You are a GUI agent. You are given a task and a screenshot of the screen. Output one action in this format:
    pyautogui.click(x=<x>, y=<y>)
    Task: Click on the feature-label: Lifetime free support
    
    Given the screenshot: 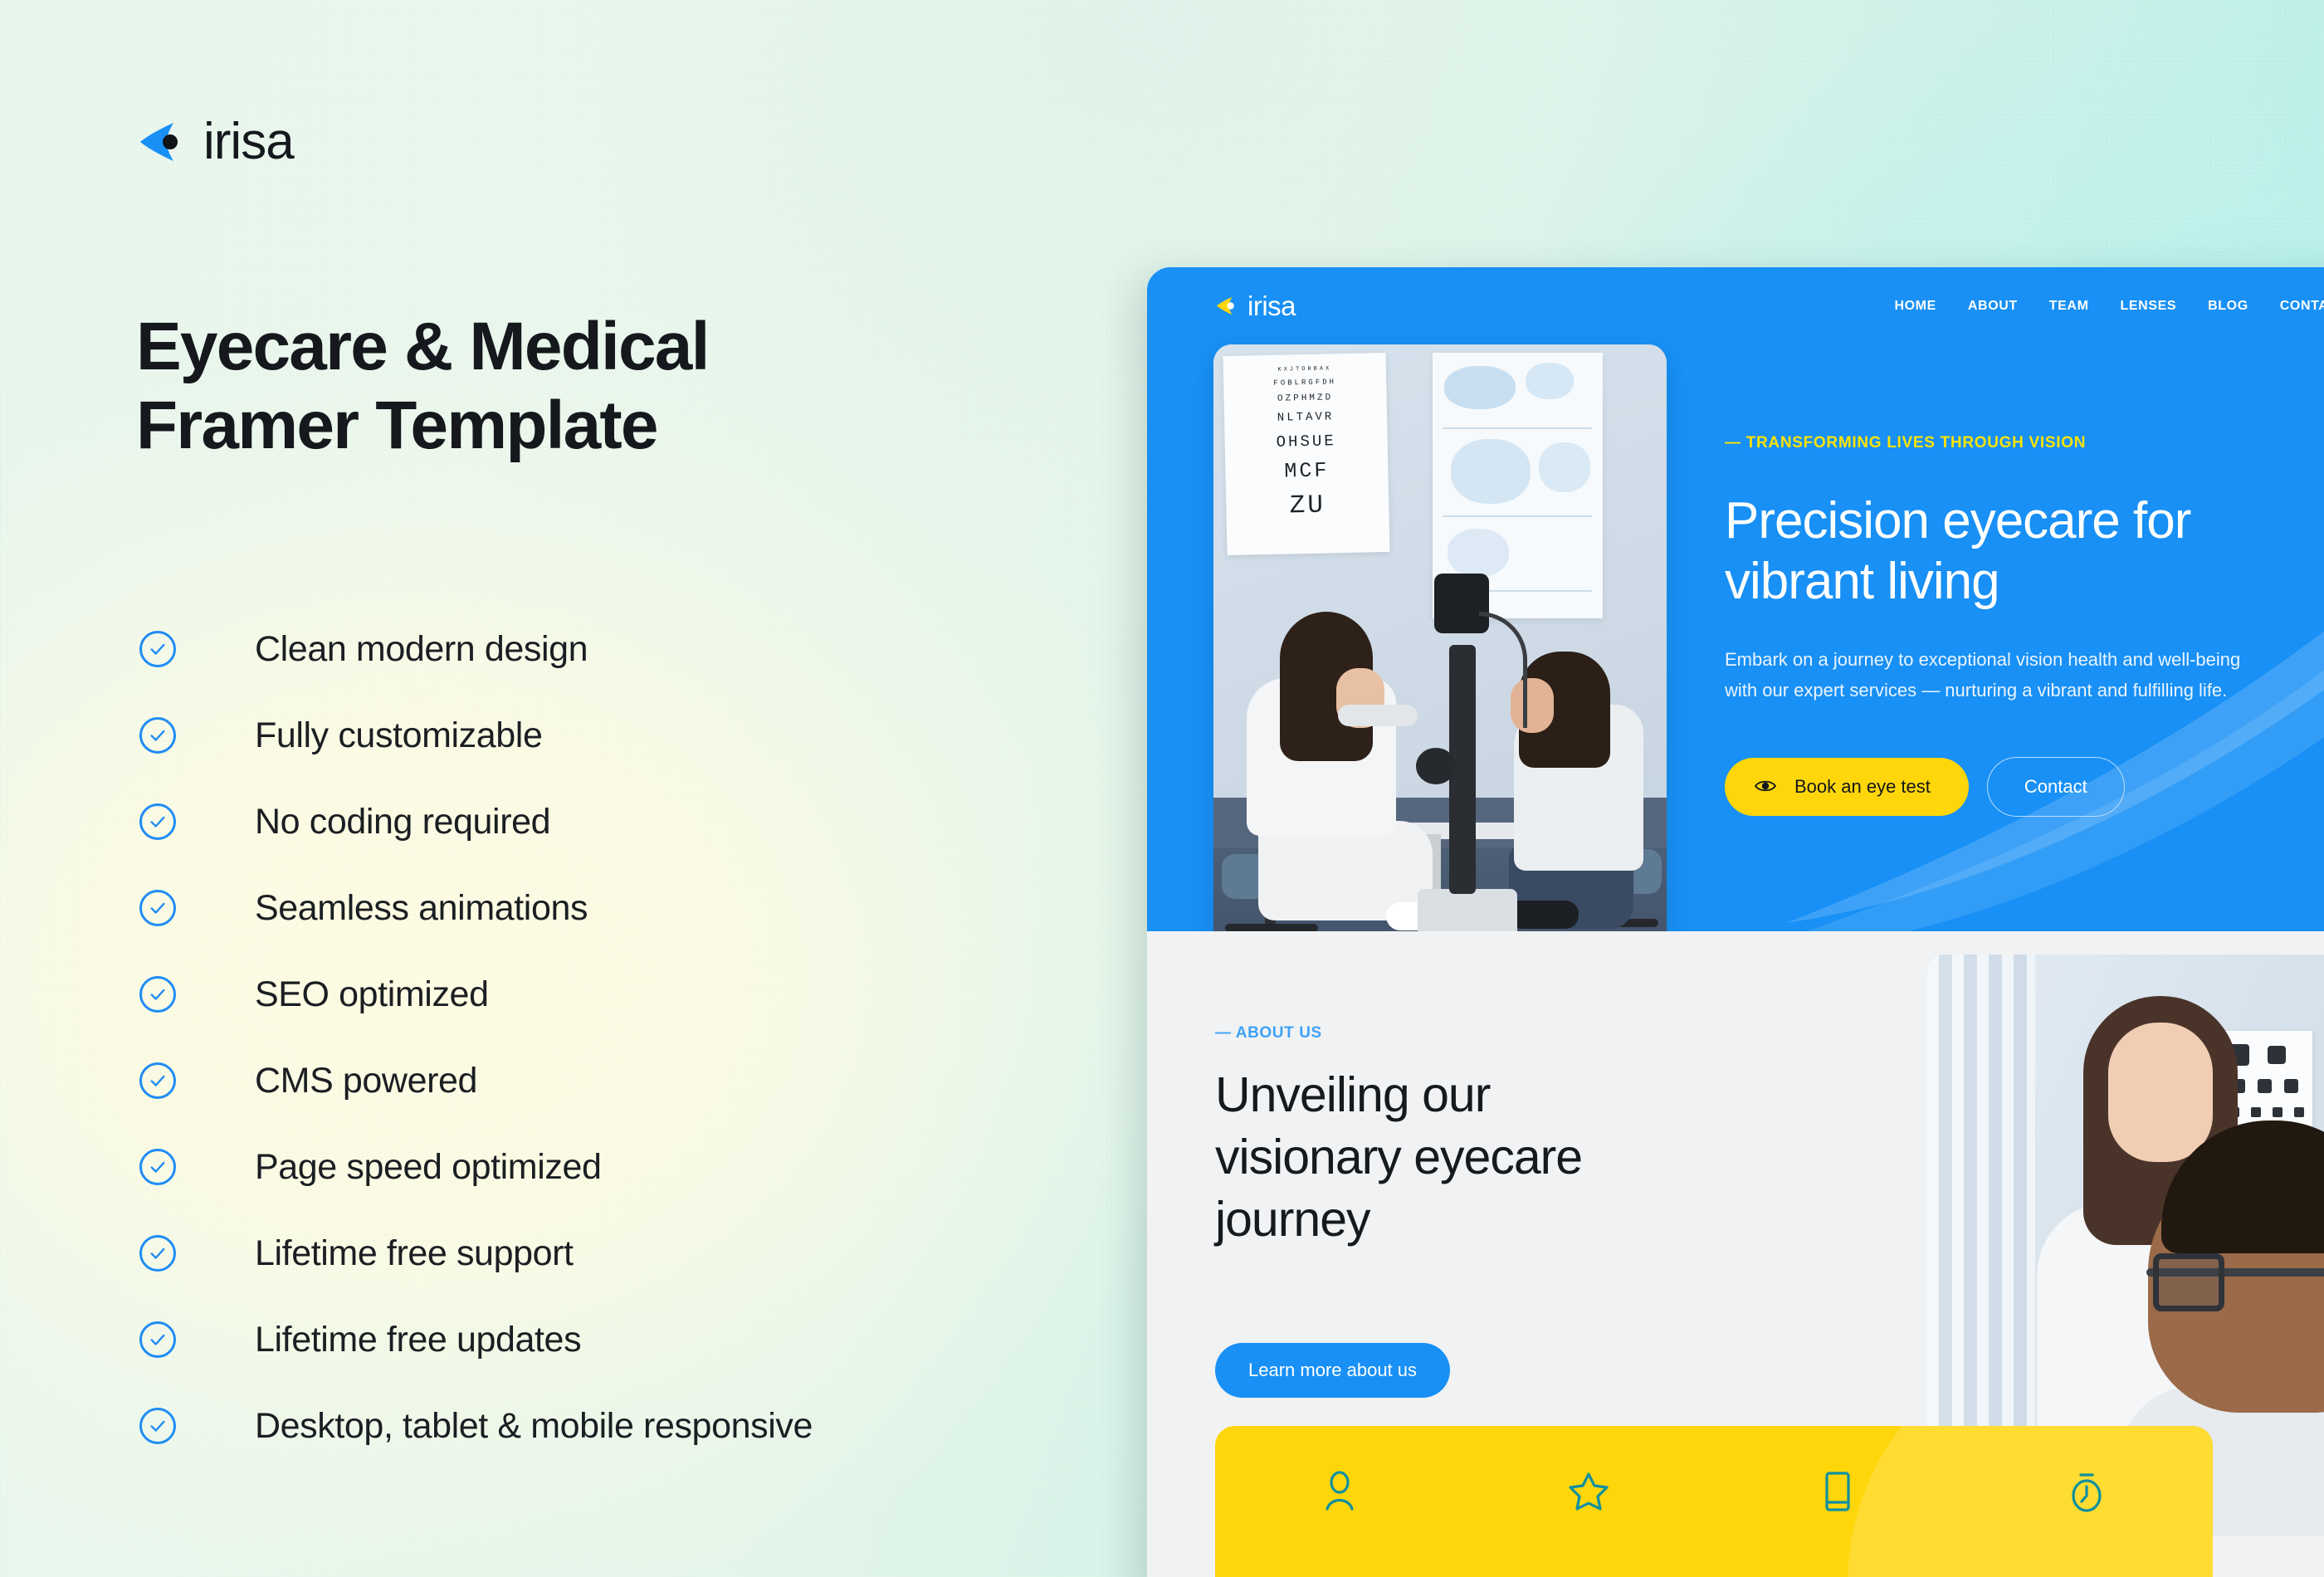 What is the action you would take?
    pyautogui.click(x=415, y=1253)
    